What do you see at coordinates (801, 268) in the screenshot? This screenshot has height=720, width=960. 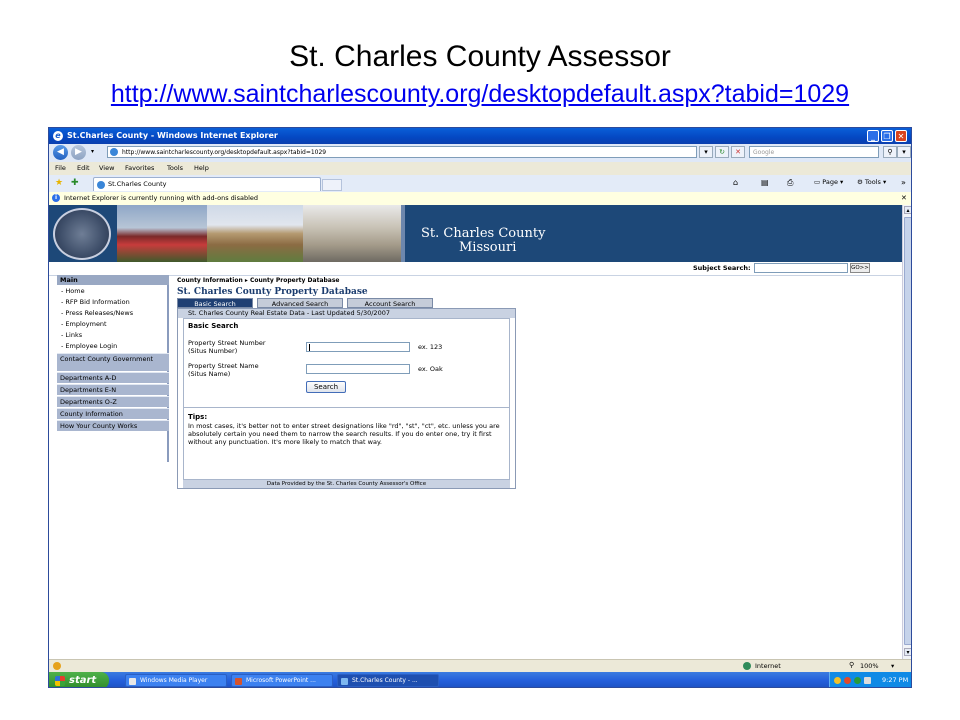 I see `subject-search-input` at bounding box center [801, 268].